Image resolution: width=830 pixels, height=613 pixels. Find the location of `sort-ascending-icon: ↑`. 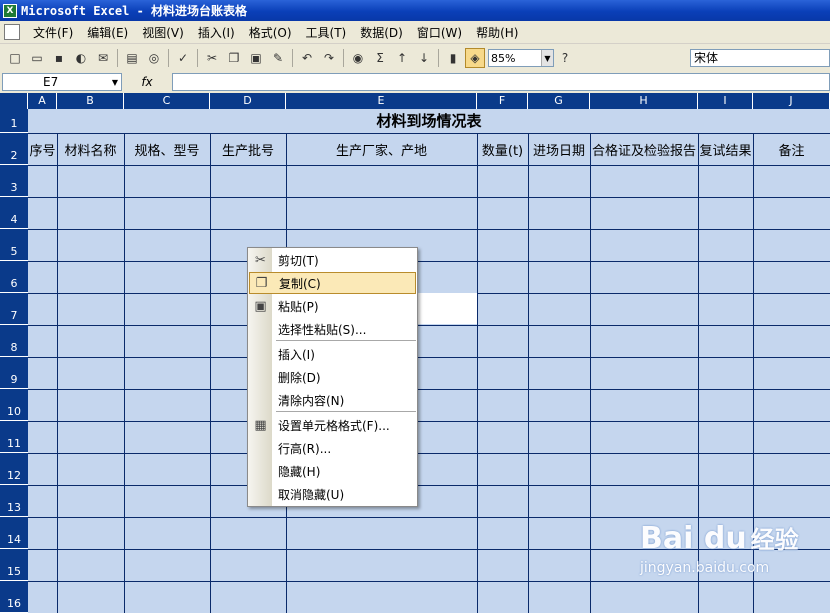

sort-ascending-icon: ↑ is located at coordinates (402, 58).